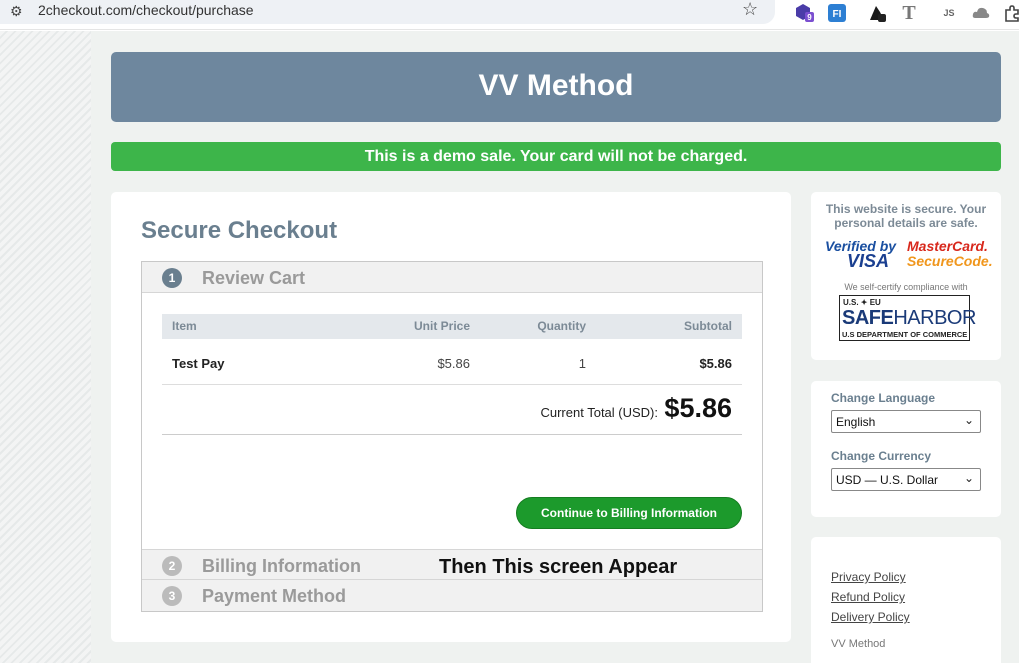 The width and height of the screenshot is (1019, 663). What do you see at coordinates (629, 513) in the screenshot?
I see `continue-to-billing-button: Continue to Billing Information` at bounding box center [629, 513].